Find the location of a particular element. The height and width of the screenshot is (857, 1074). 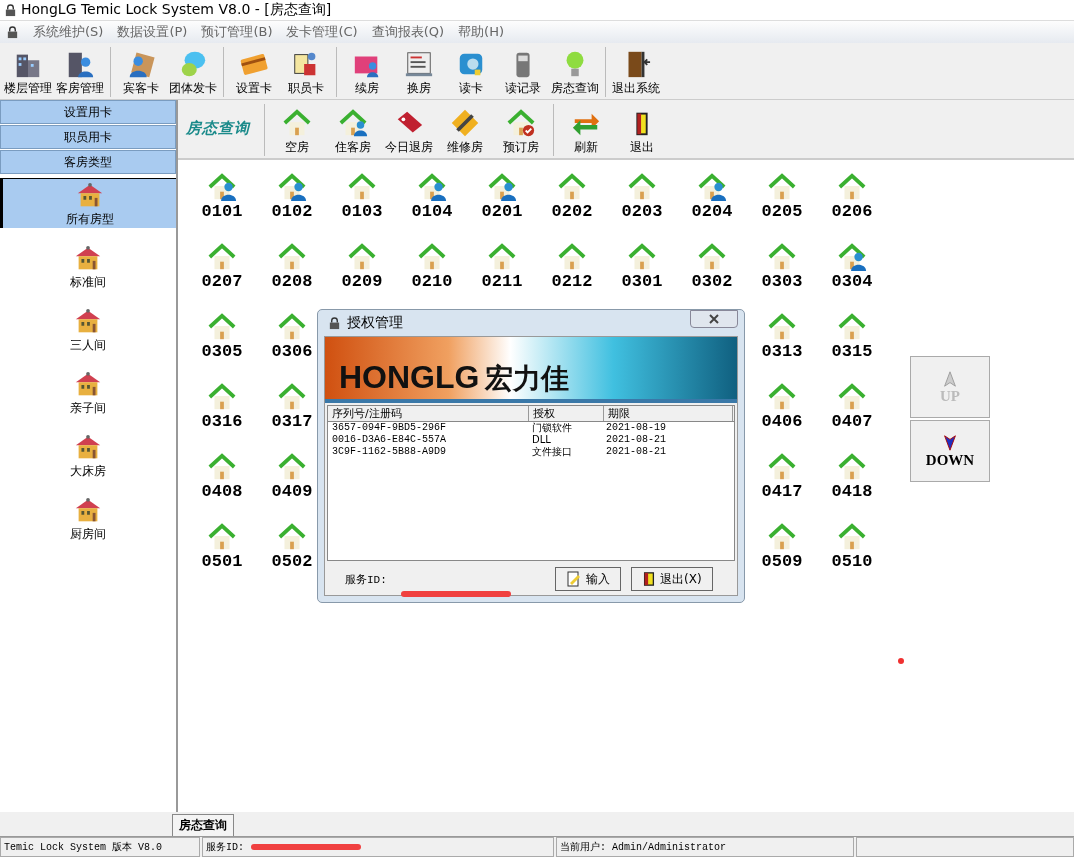

toolbar-button: 维修房 is located at coordinates (465, 132).